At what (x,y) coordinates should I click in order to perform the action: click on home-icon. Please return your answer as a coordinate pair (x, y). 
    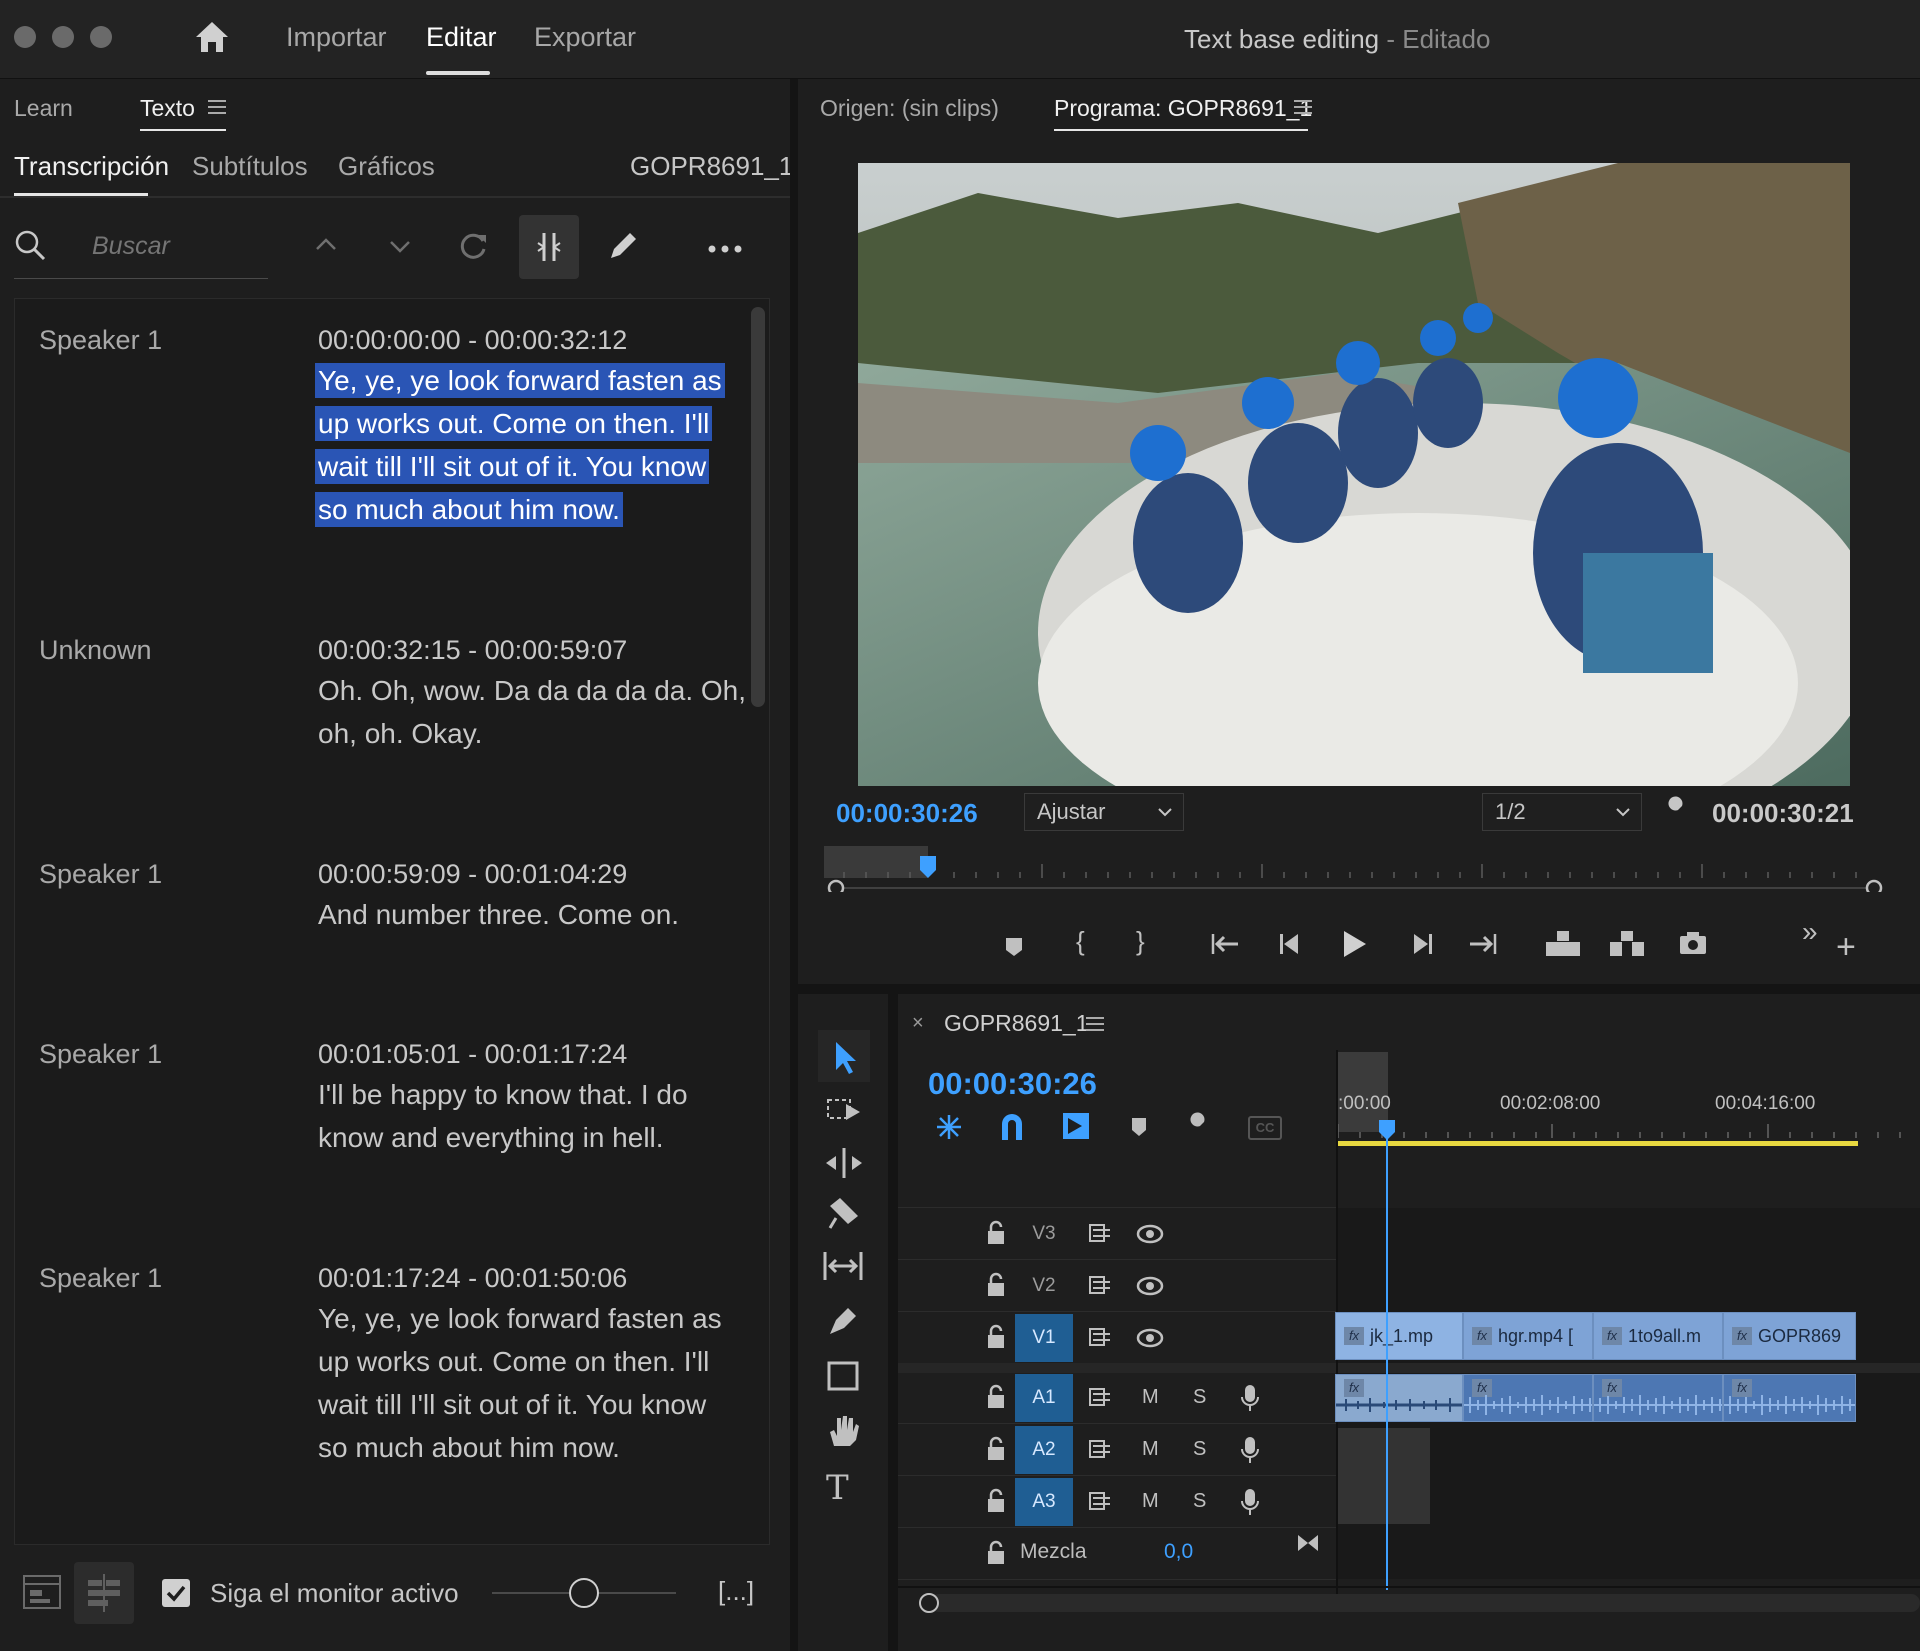
    Looking at the image, I should click on (212, 37).